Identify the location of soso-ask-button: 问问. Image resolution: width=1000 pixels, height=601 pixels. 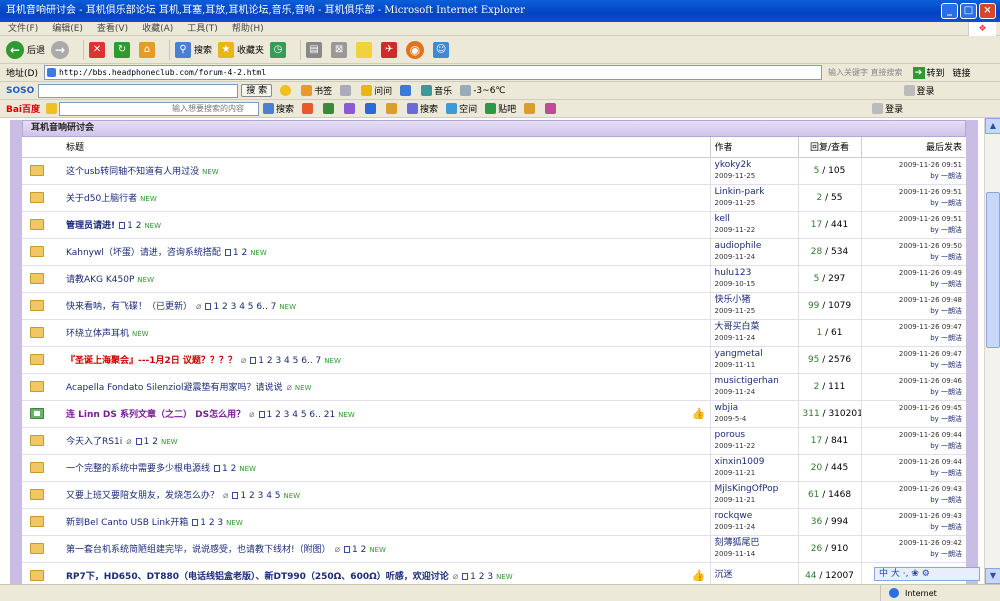
(376, 90).